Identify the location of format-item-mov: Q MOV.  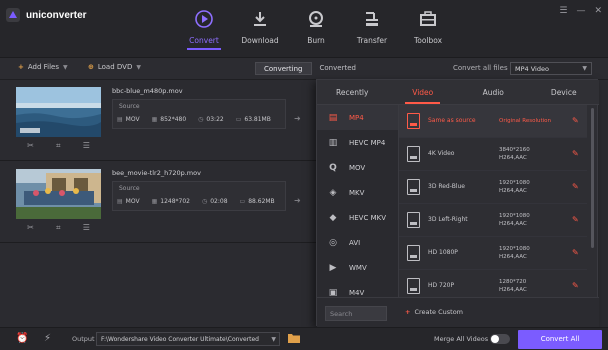
(357, 167).